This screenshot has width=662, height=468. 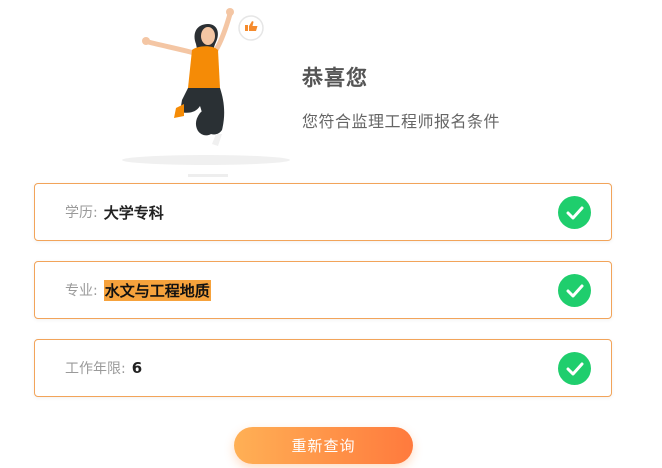 What do you see at coordinates (81, 213) in the screenshot?
I see `education-label: 学历:` at bounding box center [81, 213].